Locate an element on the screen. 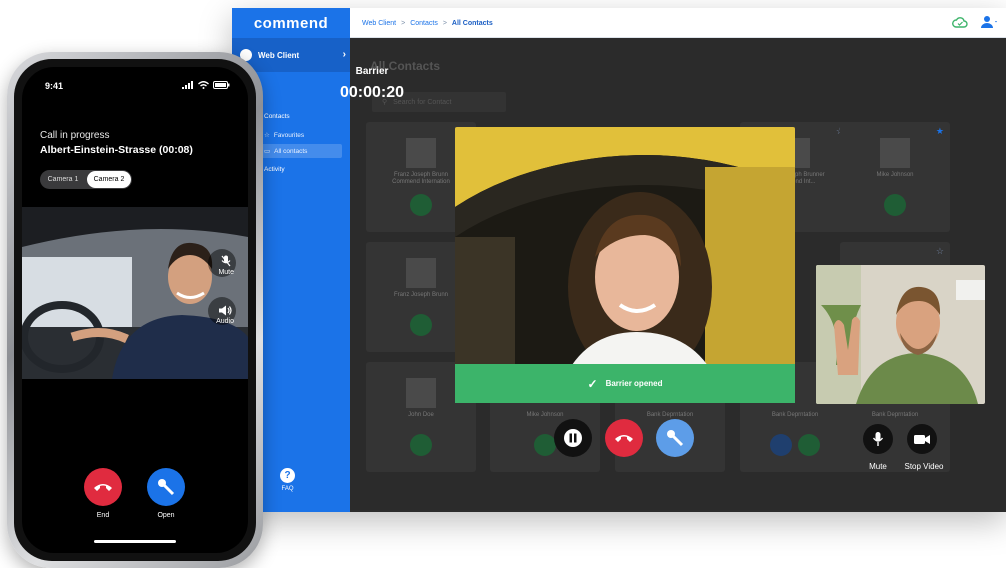  checkmark-icon: ✓ is located at coordinates (592, 383).